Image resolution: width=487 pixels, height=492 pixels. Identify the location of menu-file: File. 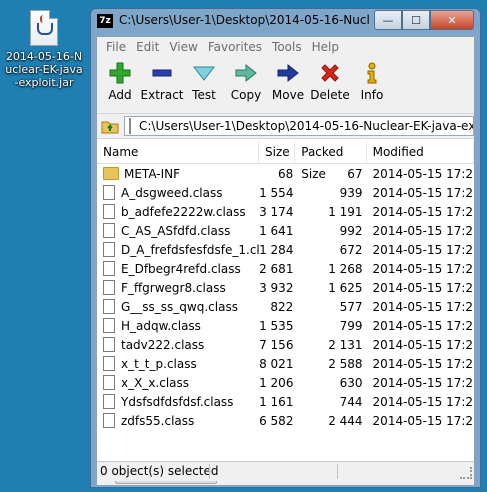
(116, 47).